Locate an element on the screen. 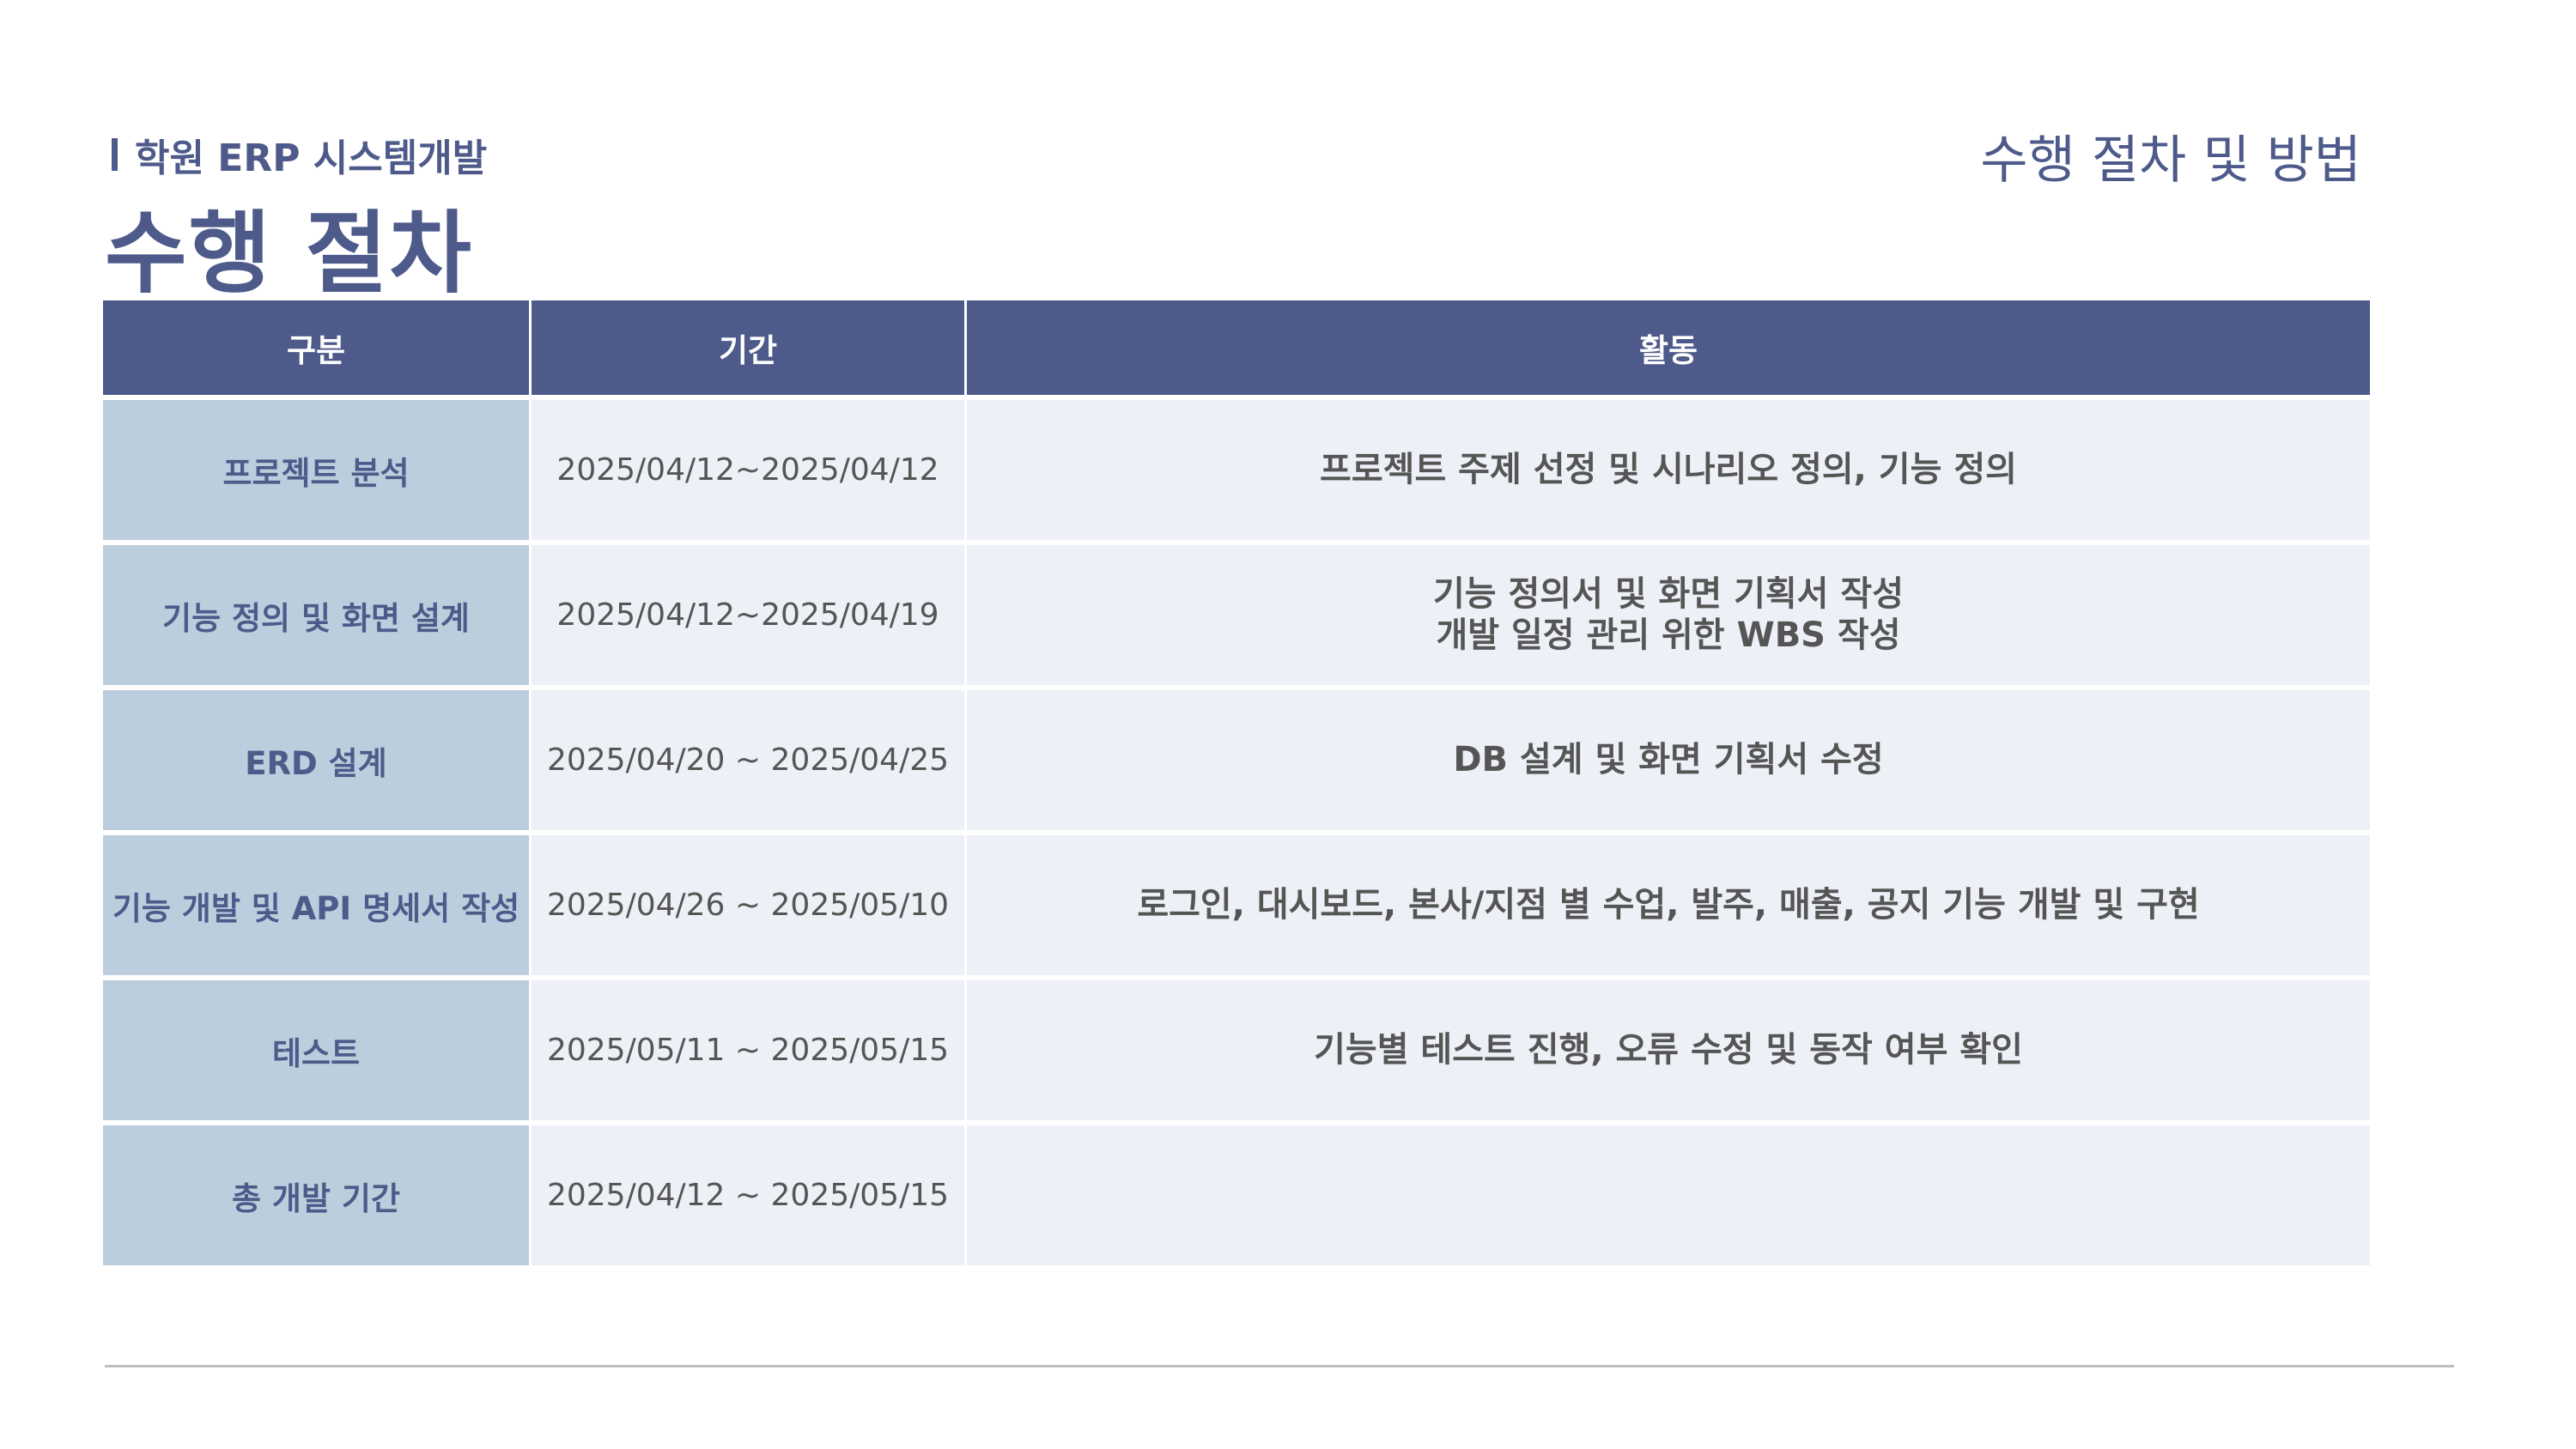 This screenshot has width=2576, height=1449. activity-line: 프로젝트 주제 선정 및 시나리오 정의, 기능 정의 is located at coordinates (1668, 469).